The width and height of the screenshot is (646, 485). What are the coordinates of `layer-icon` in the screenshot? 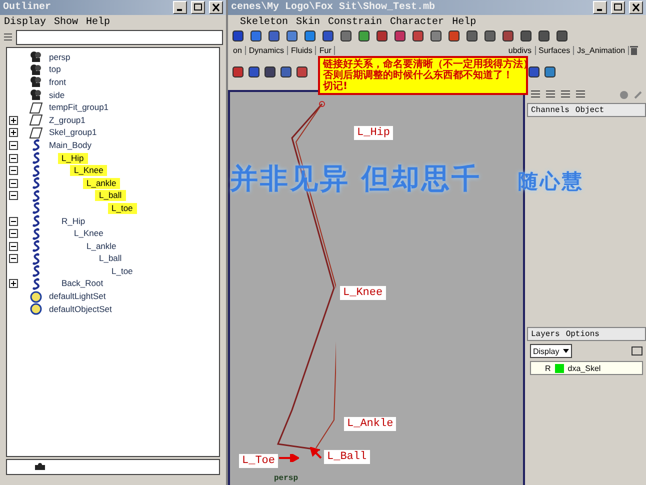 It's located at (637, 351).